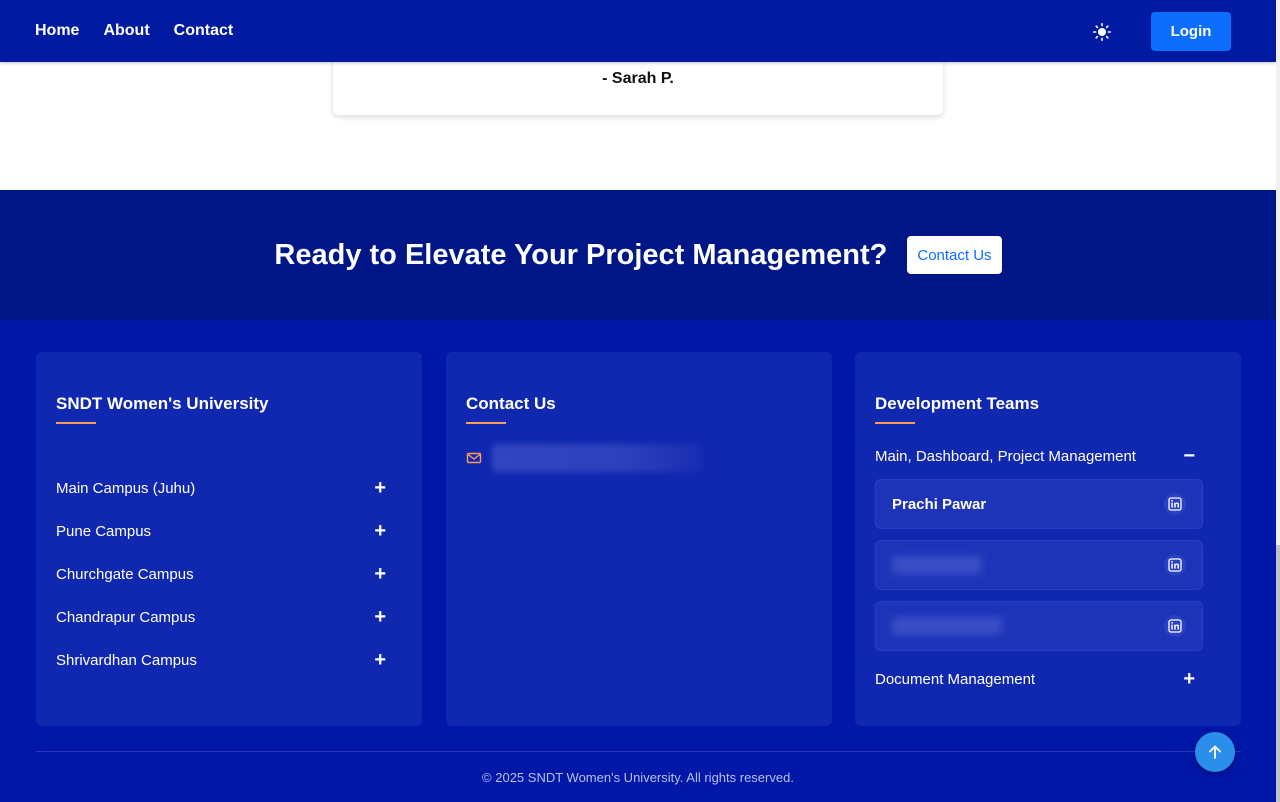 The height and width of the screenshot is (802, 1280). What do you see at coordinates (957, 403) in the screenshot?
I see `dev-teams-title: Development Teams` at bounding box center [957, 403].